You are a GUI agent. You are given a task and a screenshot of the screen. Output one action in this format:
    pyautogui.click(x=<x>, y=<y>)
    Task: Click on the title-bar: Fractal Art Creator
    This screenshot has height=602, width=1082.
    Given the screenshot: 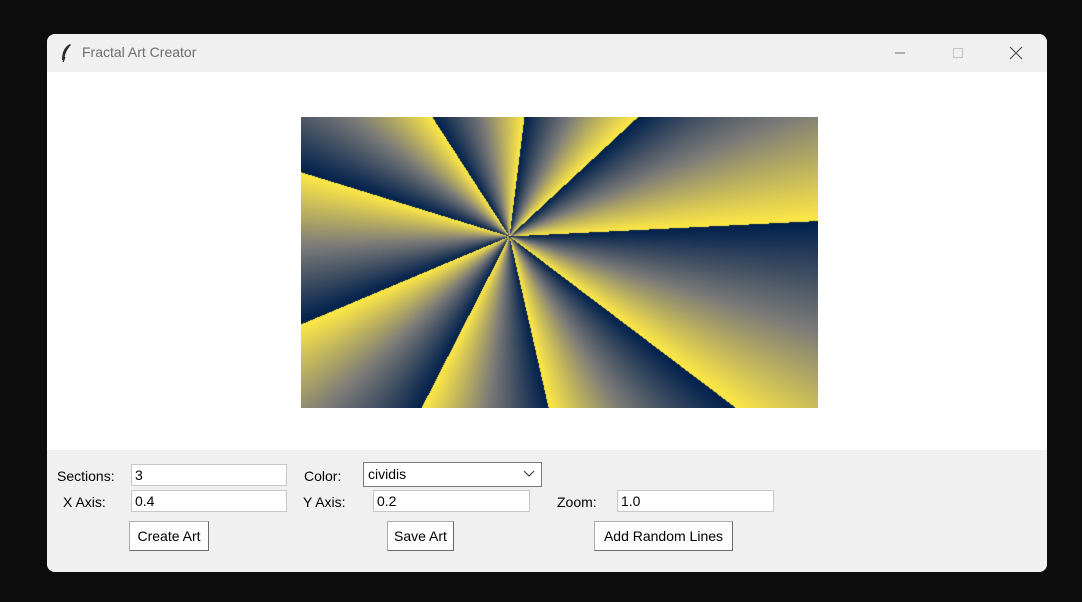 What is the action you would take?
    pyautogui.click(x=547, y=53)
    